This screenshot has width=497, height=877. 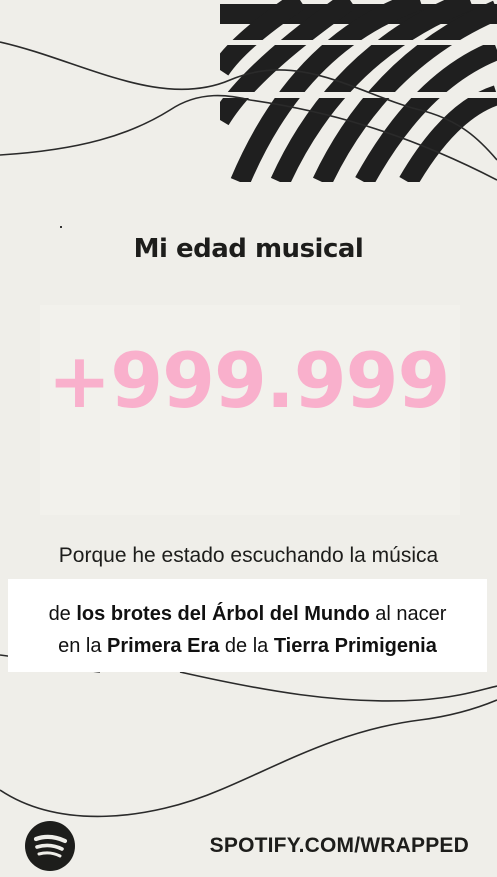 I want to click on detail-text: de, so click(x=62, y=614).